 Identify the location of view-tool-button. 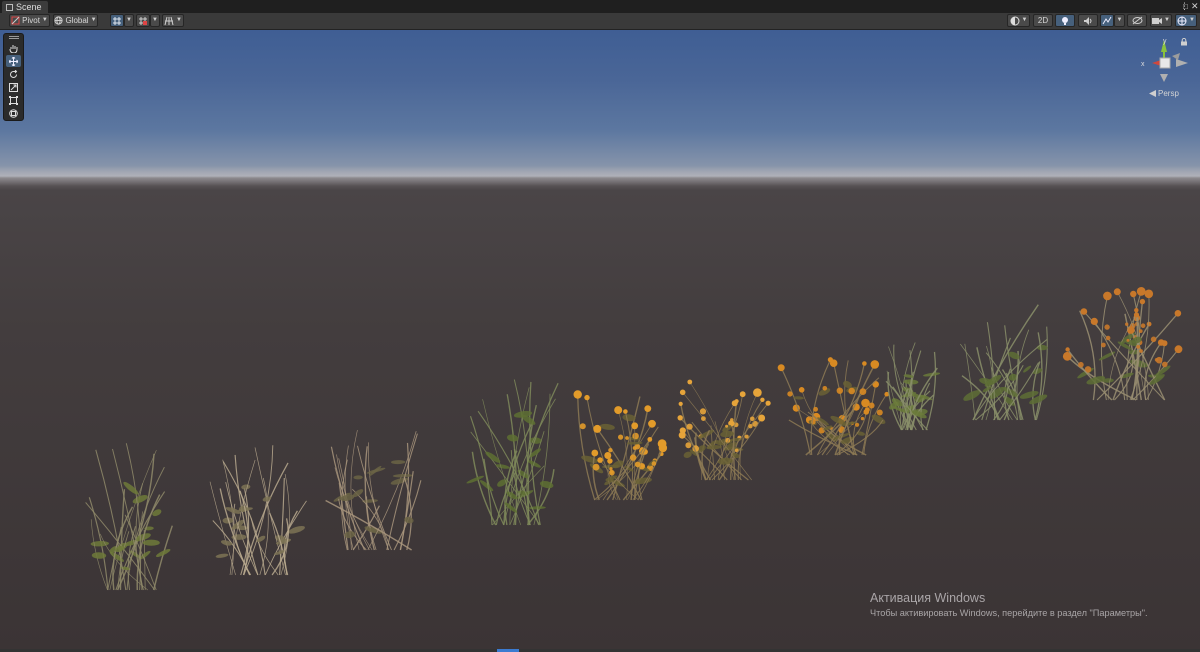
(13, 48).